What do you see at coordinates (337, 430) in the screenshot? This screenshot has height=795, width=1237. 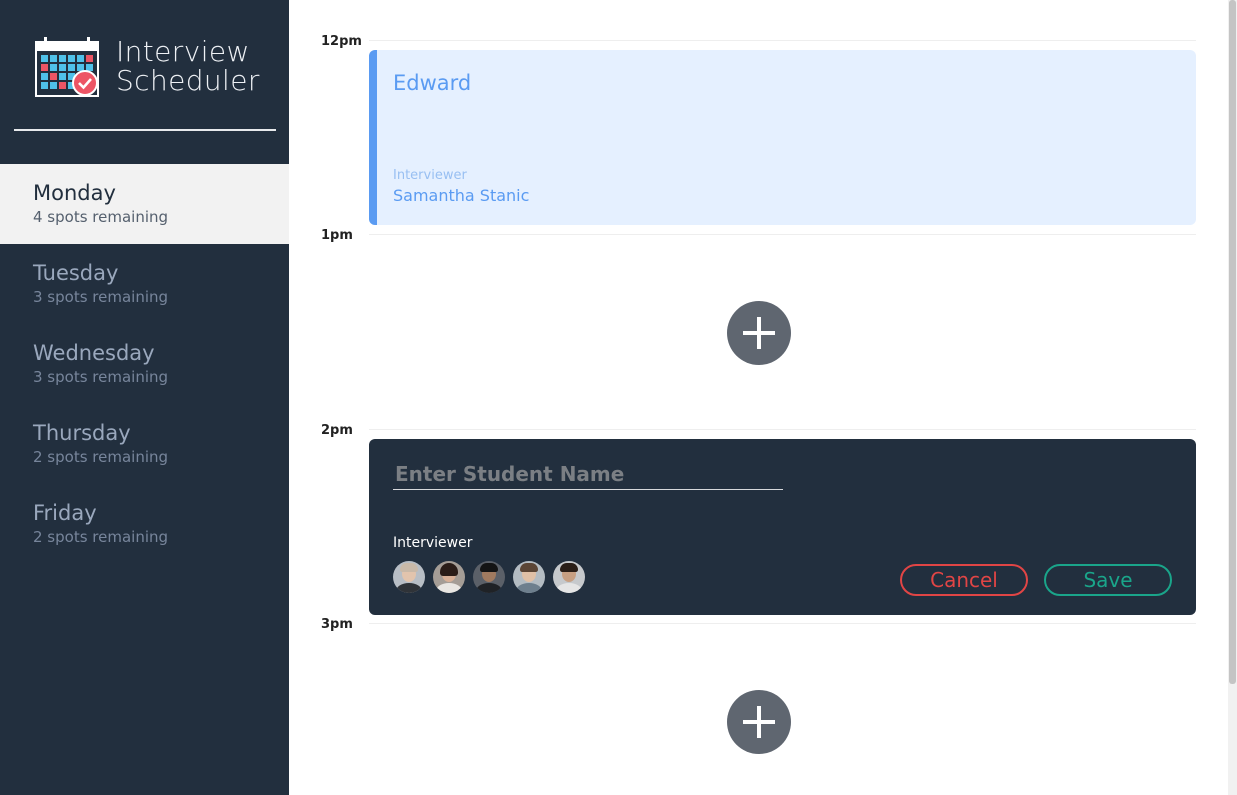 I see `time-label: 2pm` at bounding box center [337, 430].